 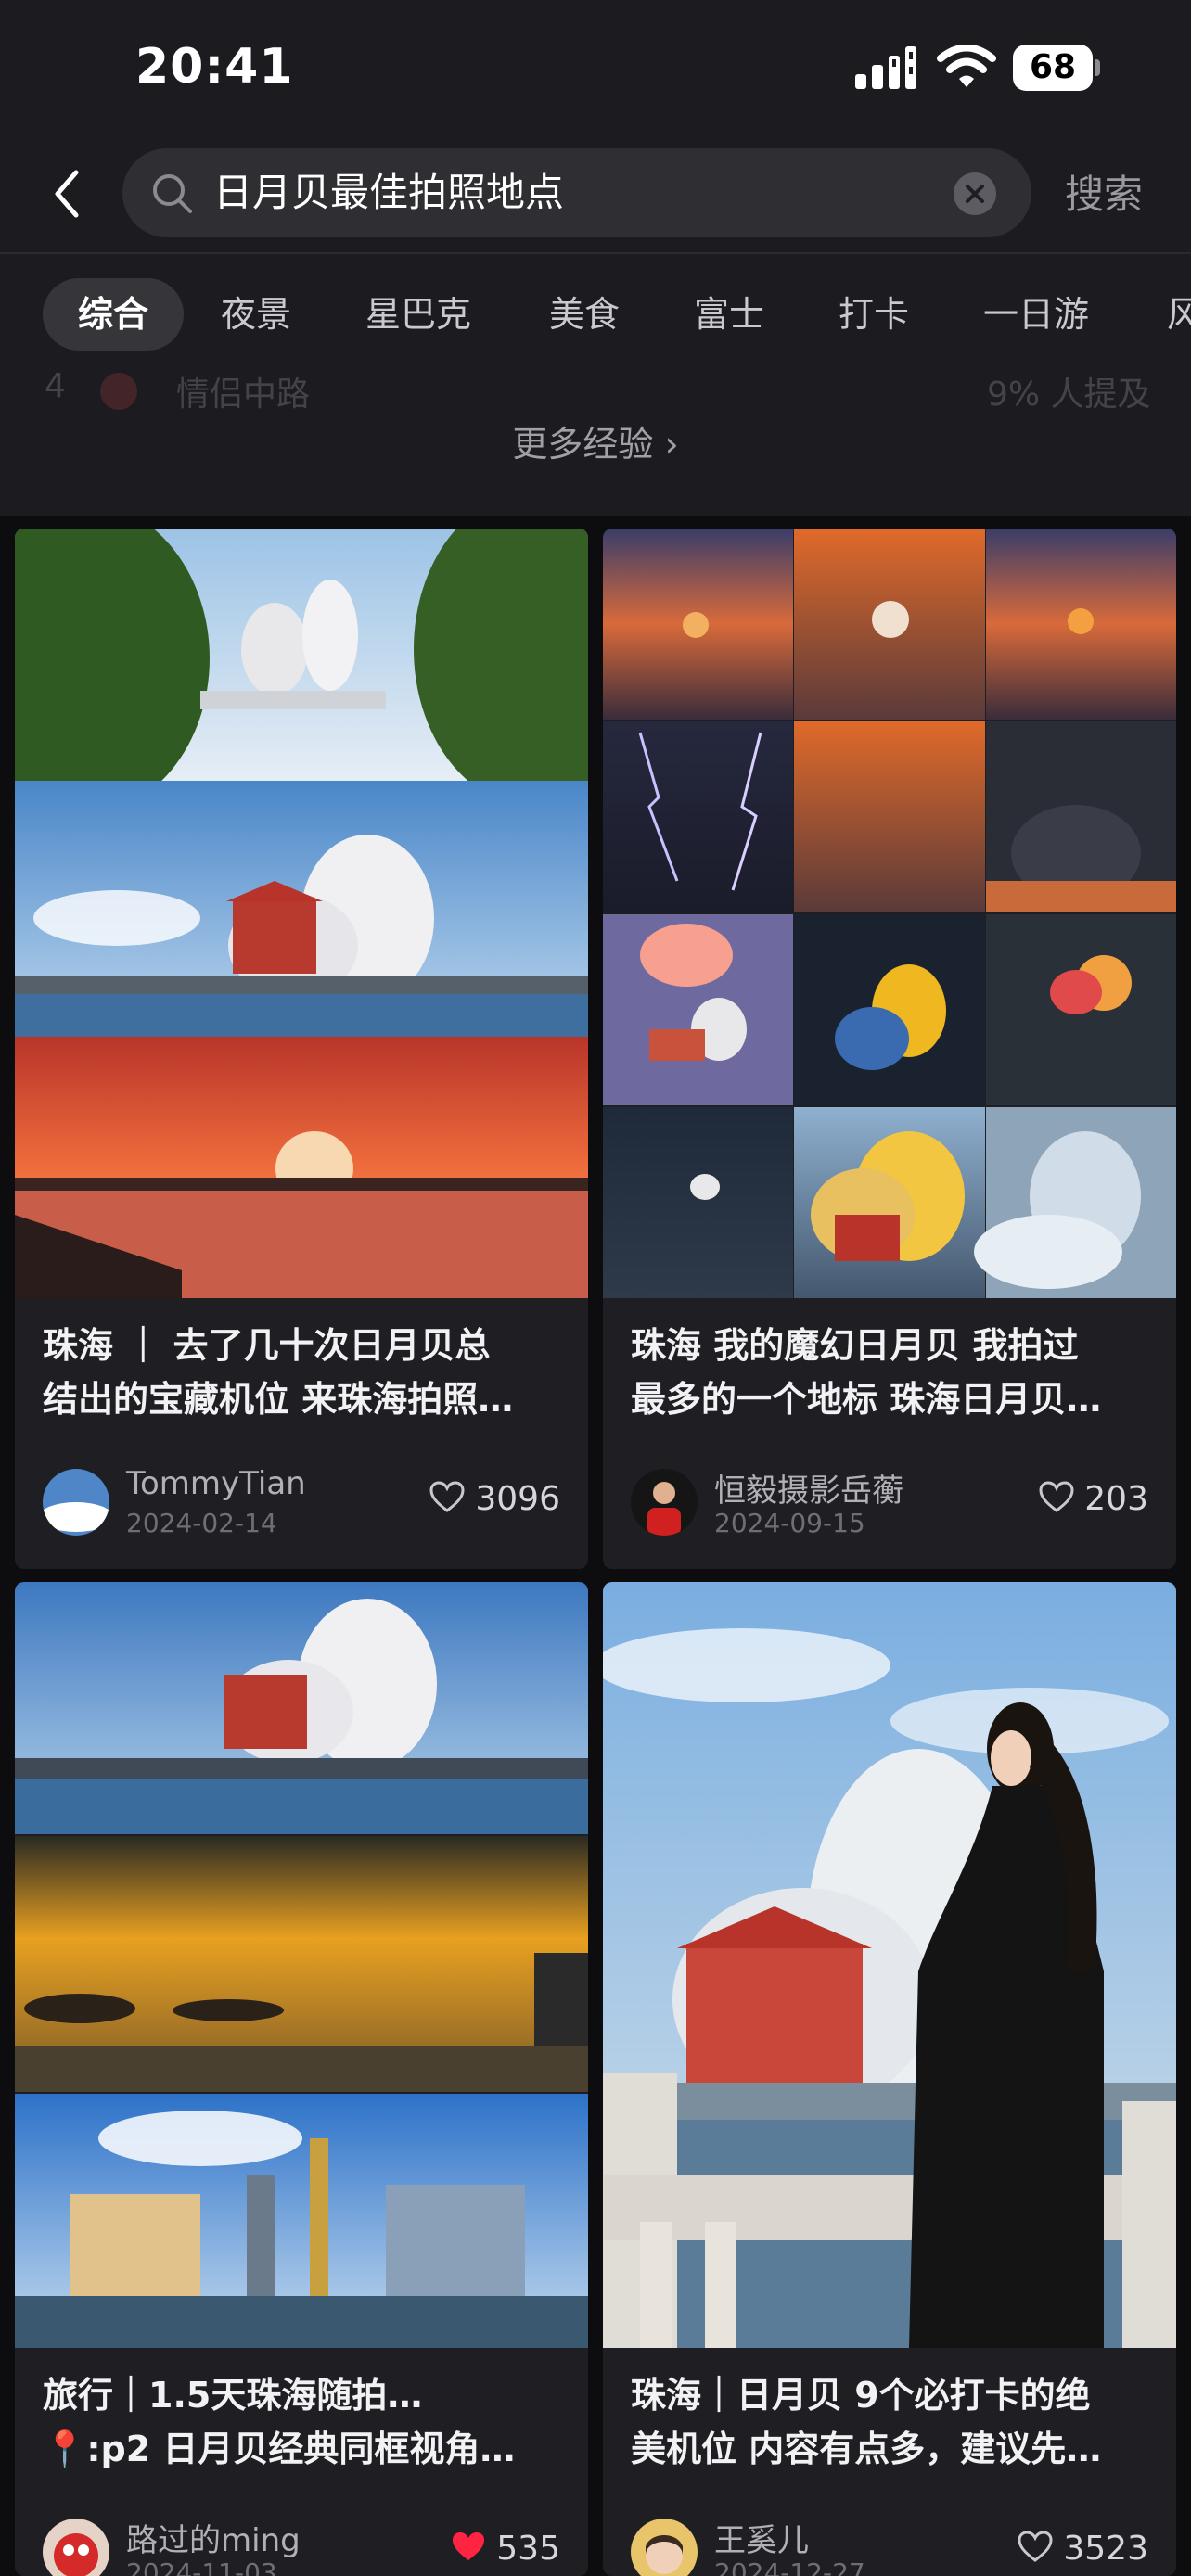 I want to click on search-input: 日月贝最佳拍照地点, so click(x=388, y=192).